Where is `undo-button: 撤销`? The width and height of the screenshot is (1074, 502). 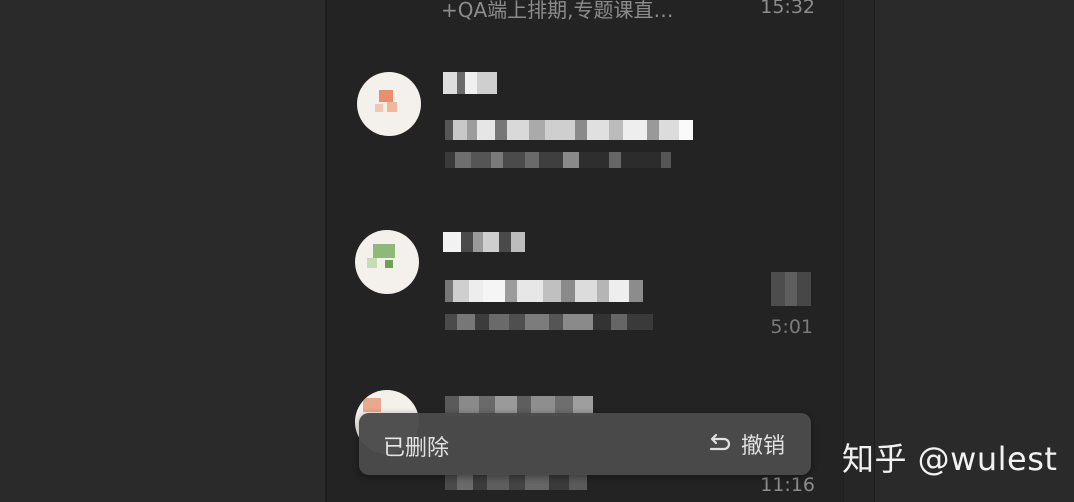 undo-button: 撤销 is located at coordinates (746, 444).